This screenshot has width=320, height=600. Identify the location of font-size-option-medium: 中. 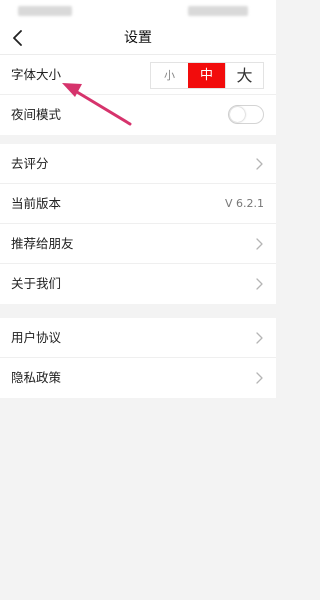
(206, 75).